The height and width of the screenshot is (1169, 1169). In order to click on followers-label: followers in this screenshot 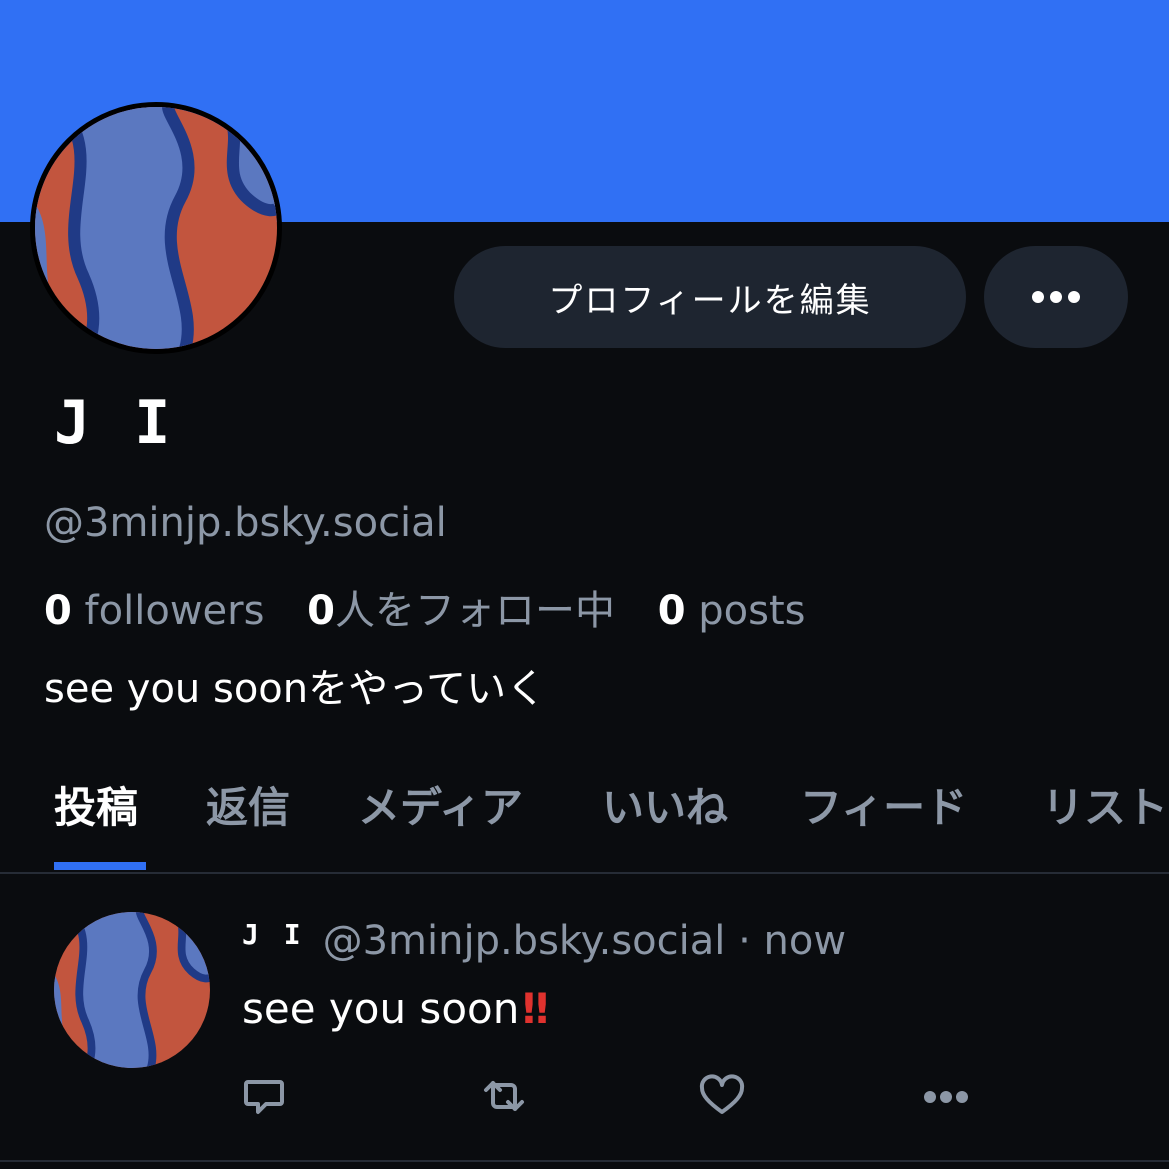, I will do `click(168, 611)`.